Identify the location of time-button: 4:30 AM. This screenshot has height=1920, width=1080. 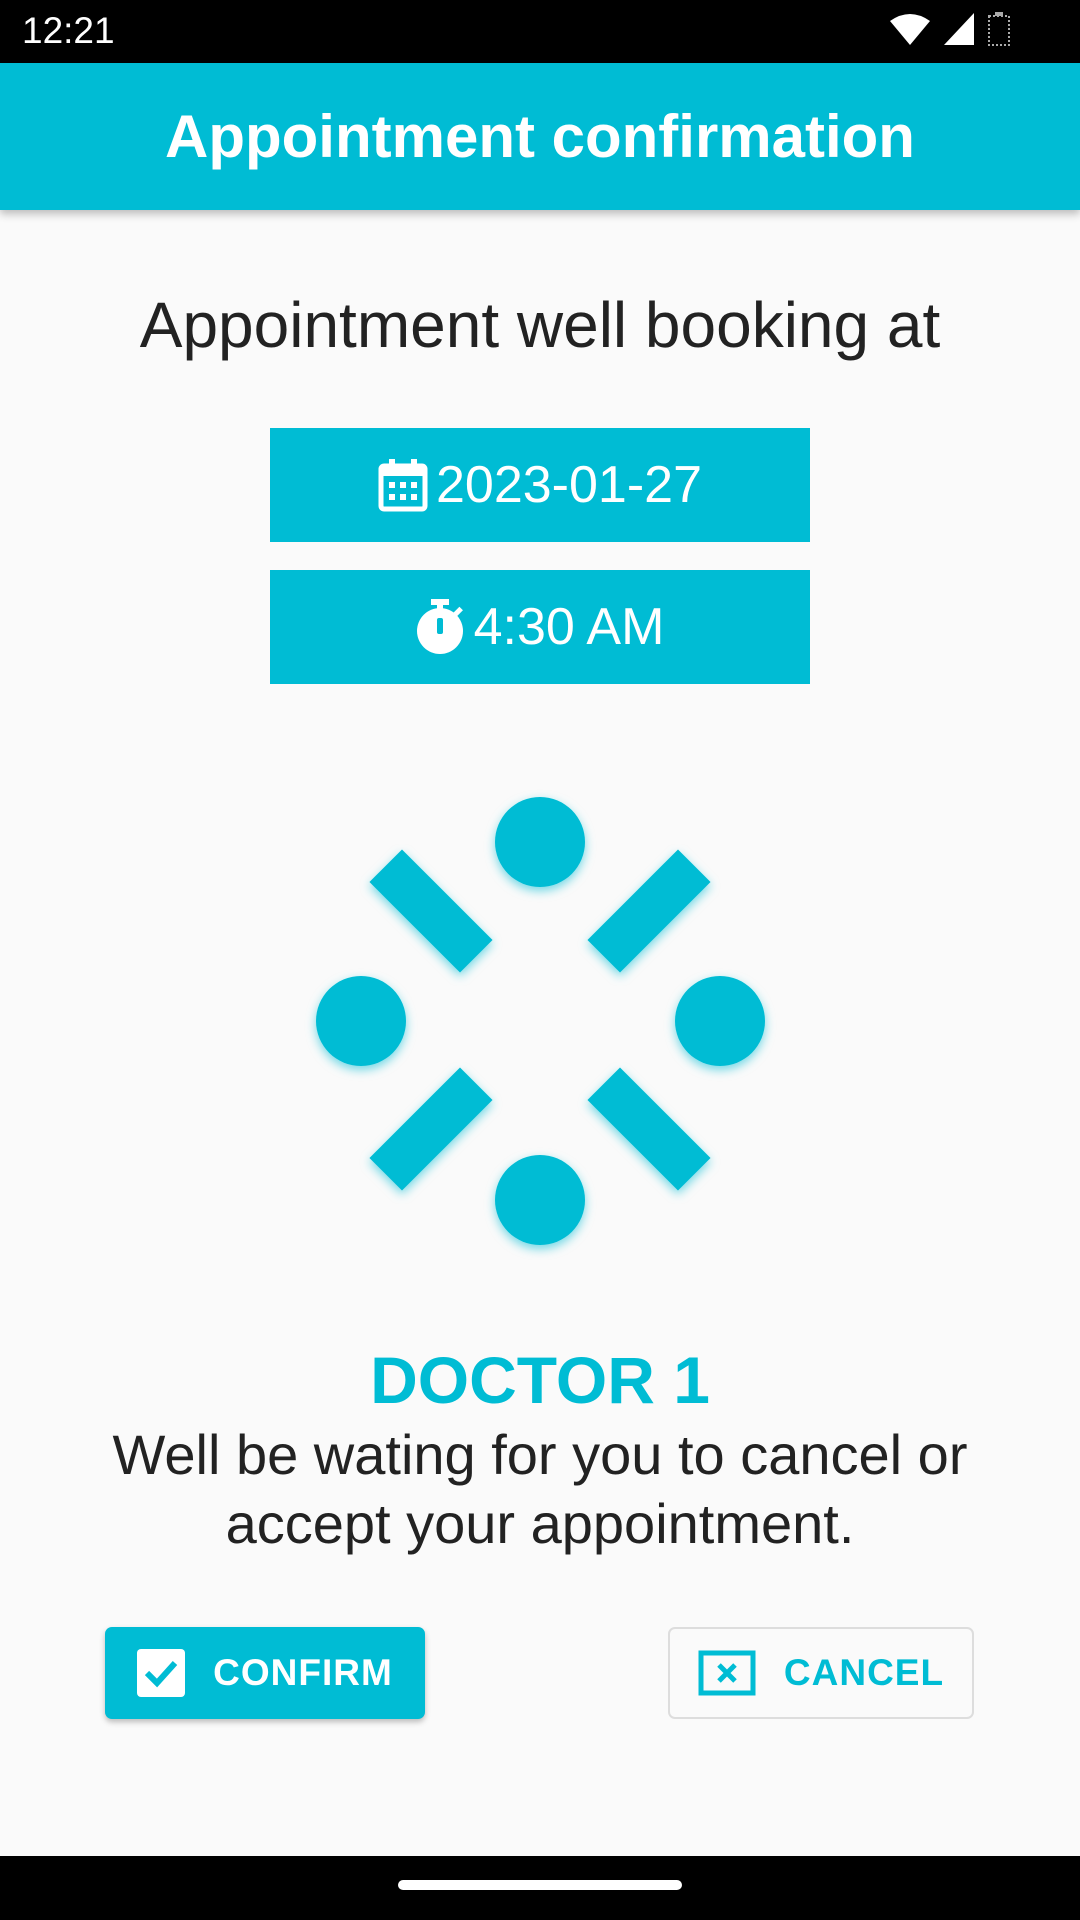
(540, 627).